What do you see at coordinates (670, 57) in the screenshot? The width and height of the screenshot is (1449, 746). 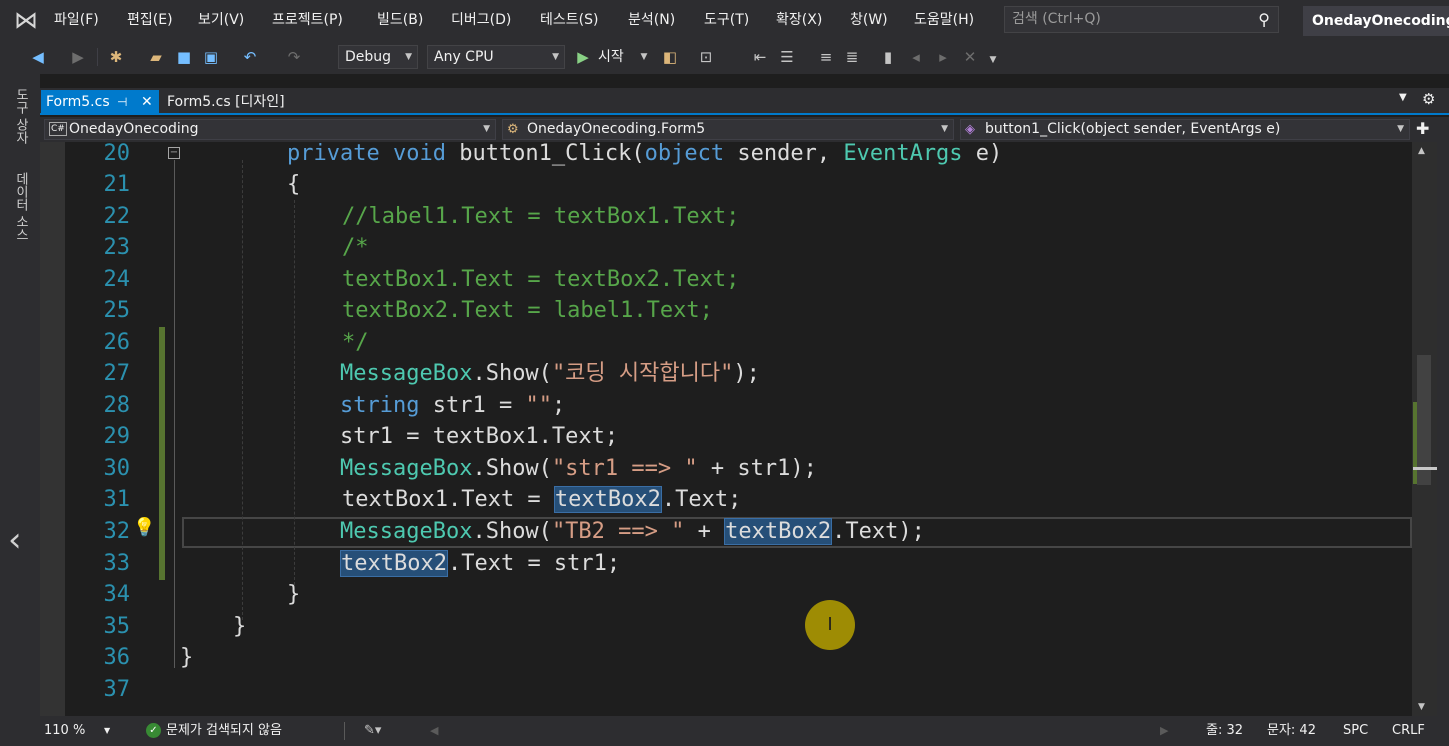 I see `browser-link-icon: ◧` at bounding box center [670, 57].